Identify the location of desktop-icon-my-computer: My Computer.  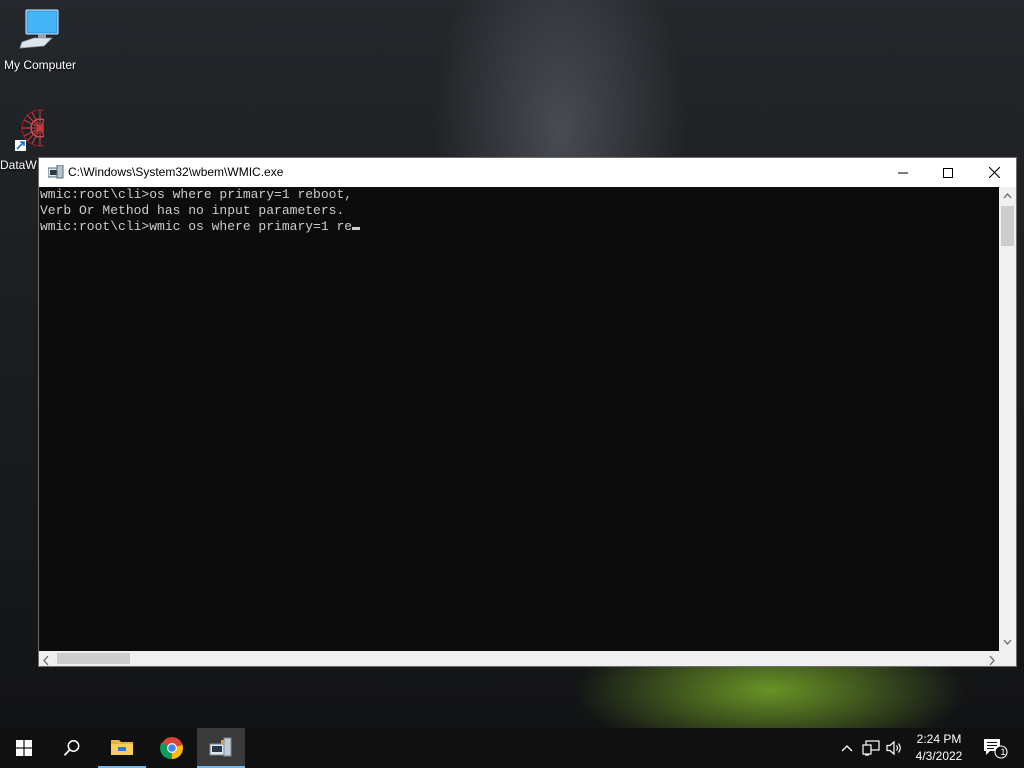
(40, 40).